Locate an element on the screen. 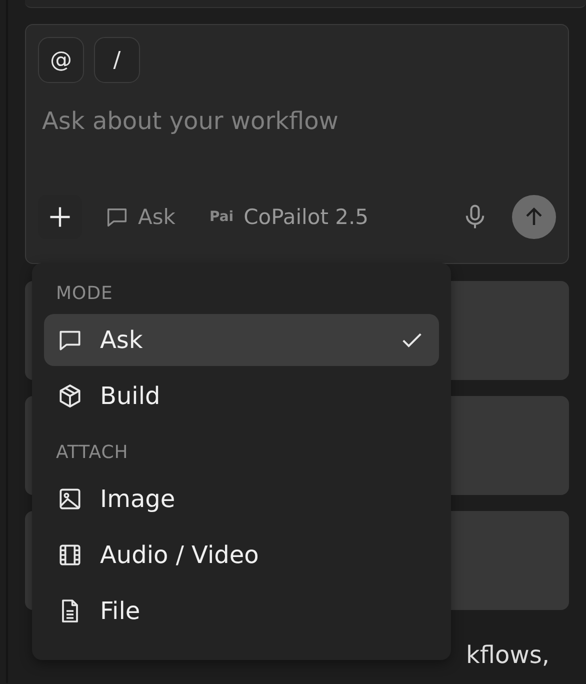 The image size is (586, 684). model-selector: Pai CoPailot 2.5 is located at coordinates (289, 217).